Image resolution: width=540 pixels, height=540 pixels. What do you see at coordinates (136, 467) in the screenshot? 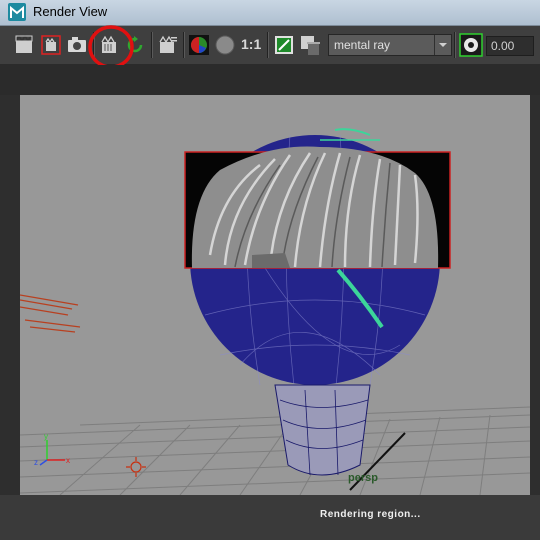
I see `light-icon` at bounding box center [136, 467].